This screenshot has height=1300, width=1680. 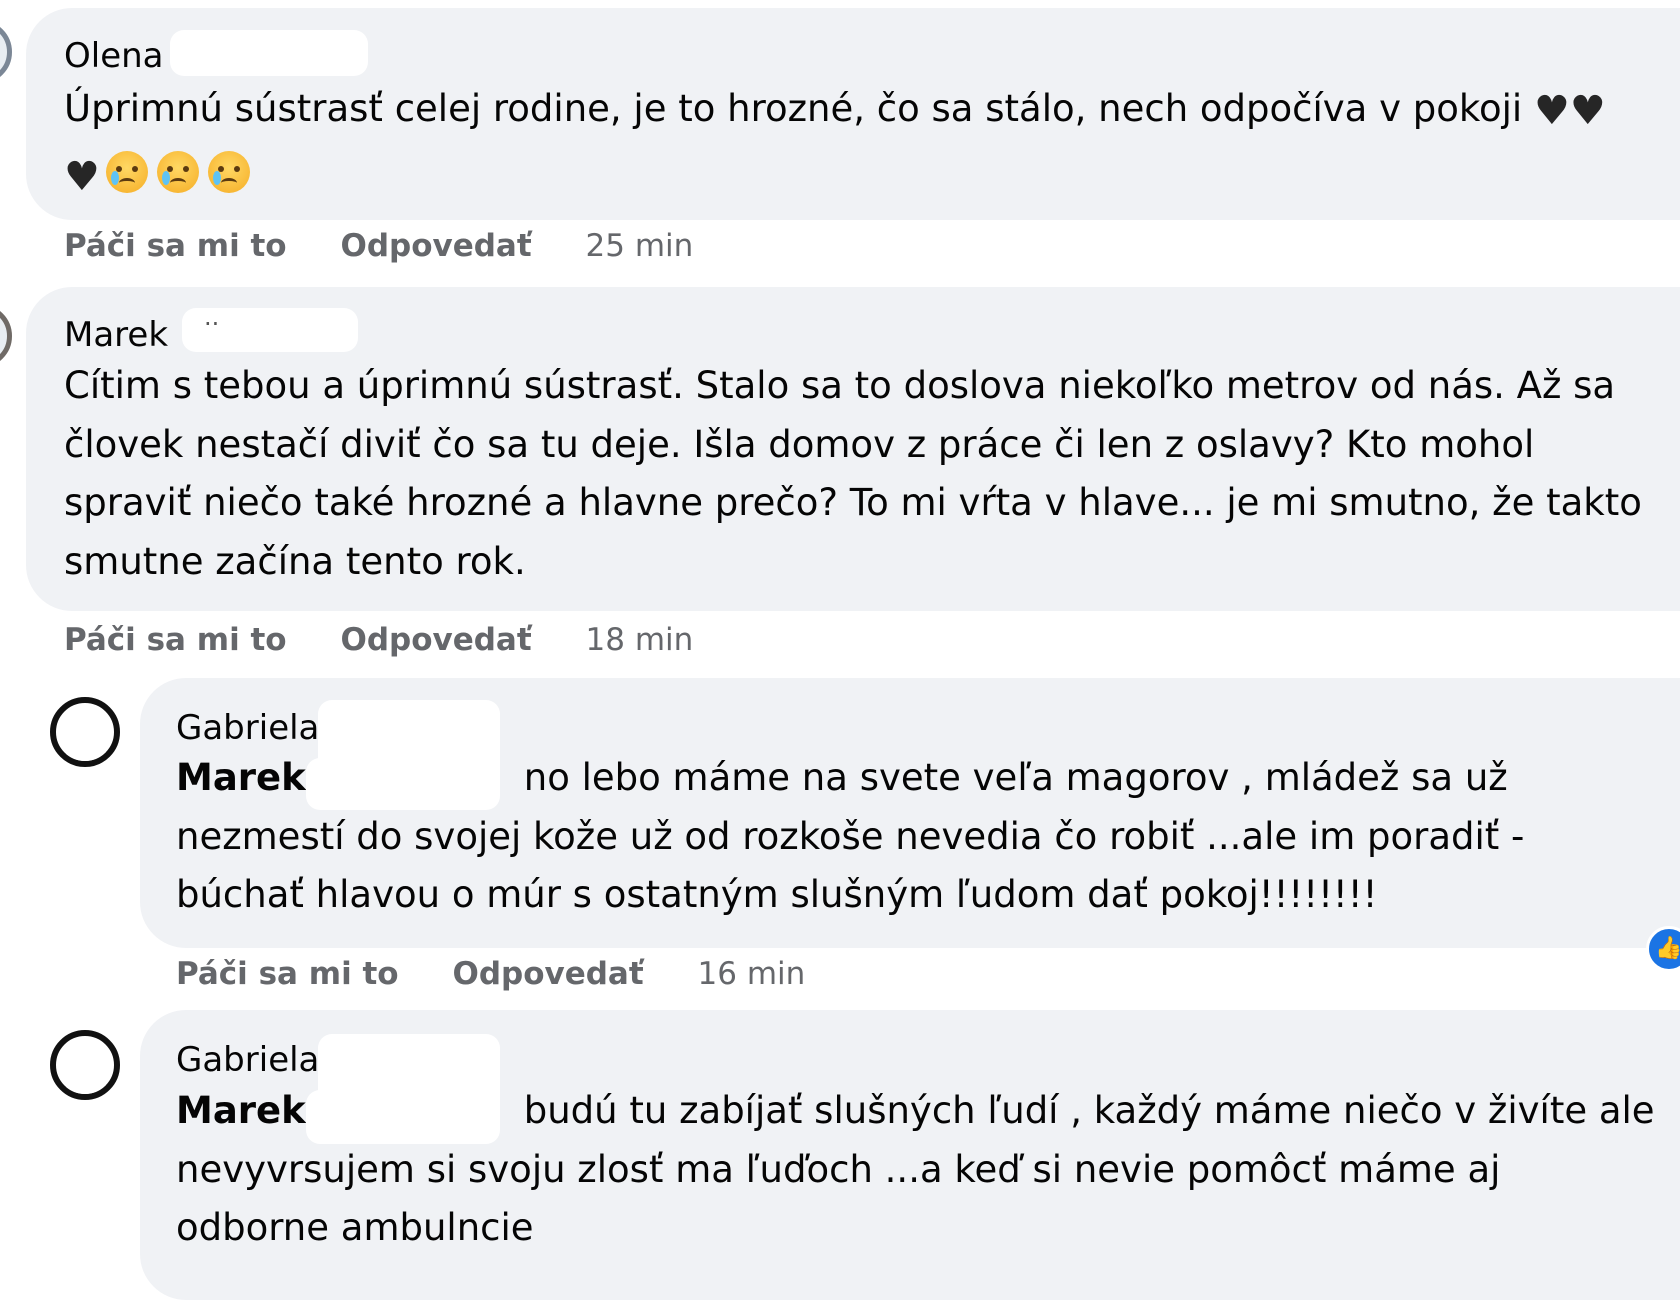 I want to click on timestamp: 18 min, so click(x=640, y=640).